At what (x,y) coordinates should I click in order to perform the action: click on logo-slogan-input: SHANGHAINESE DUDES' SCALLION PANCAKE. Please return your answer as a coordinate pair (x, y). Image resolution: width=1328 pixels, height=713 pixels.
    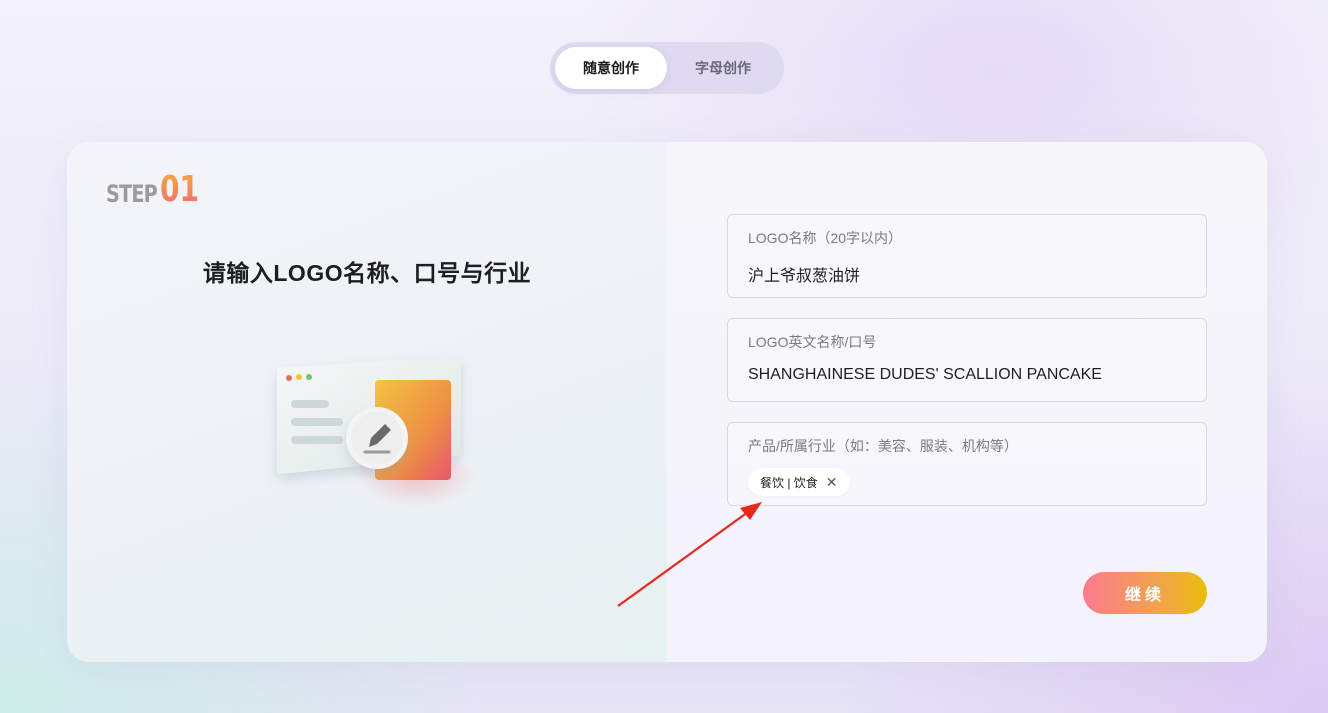
    Looking at the image, I should click on (967, 375).